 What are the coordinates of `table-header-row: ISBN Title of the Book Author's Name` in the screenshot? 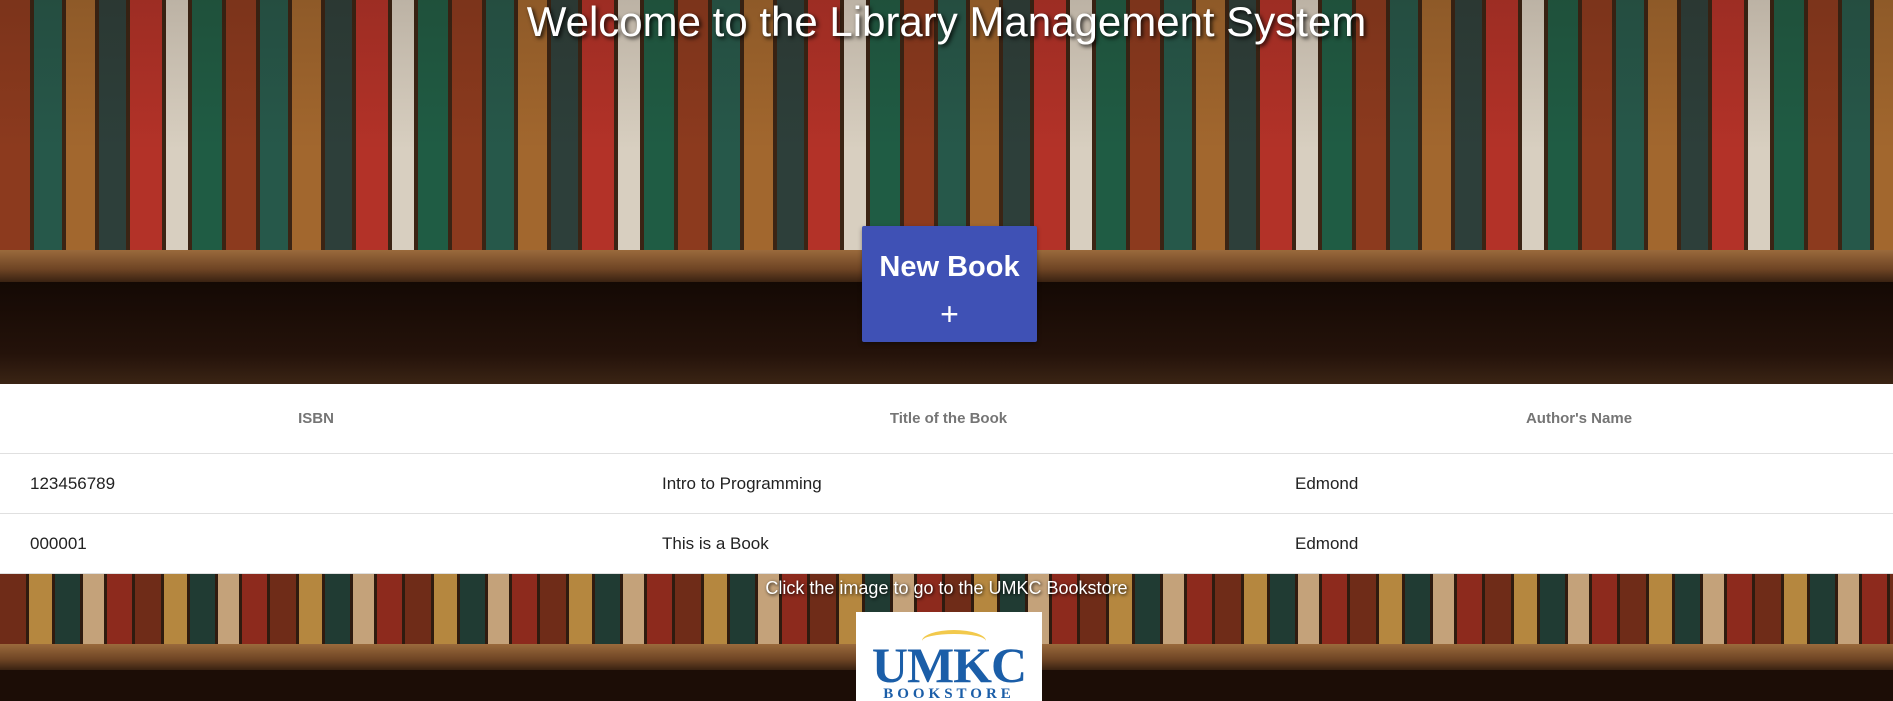 It's located at (946, 419).